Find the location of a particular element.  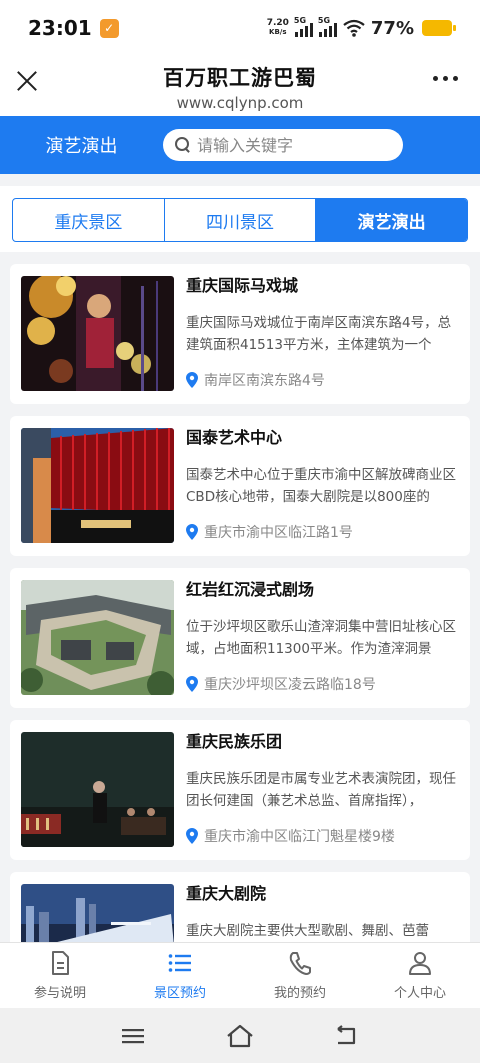

search-input is located at coordinates (292, 145).